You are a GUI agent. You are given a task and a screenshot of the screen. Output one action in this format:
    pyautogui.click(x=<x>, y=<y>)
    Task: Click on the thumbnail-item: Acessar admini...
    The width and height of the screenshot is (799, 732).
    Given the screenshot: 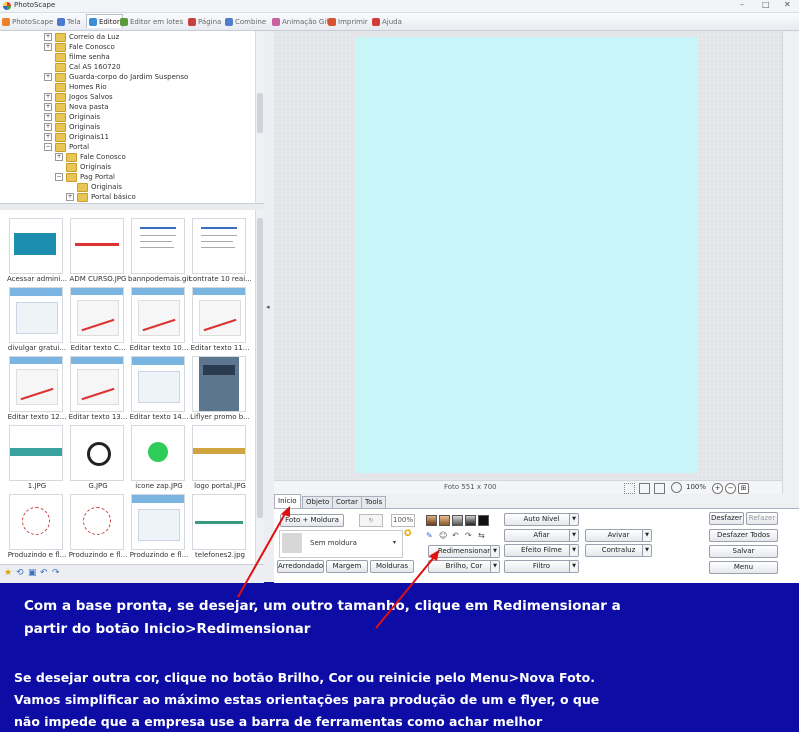 What is the action you would take?
    pyautogui.click(x=36, y=253)
    